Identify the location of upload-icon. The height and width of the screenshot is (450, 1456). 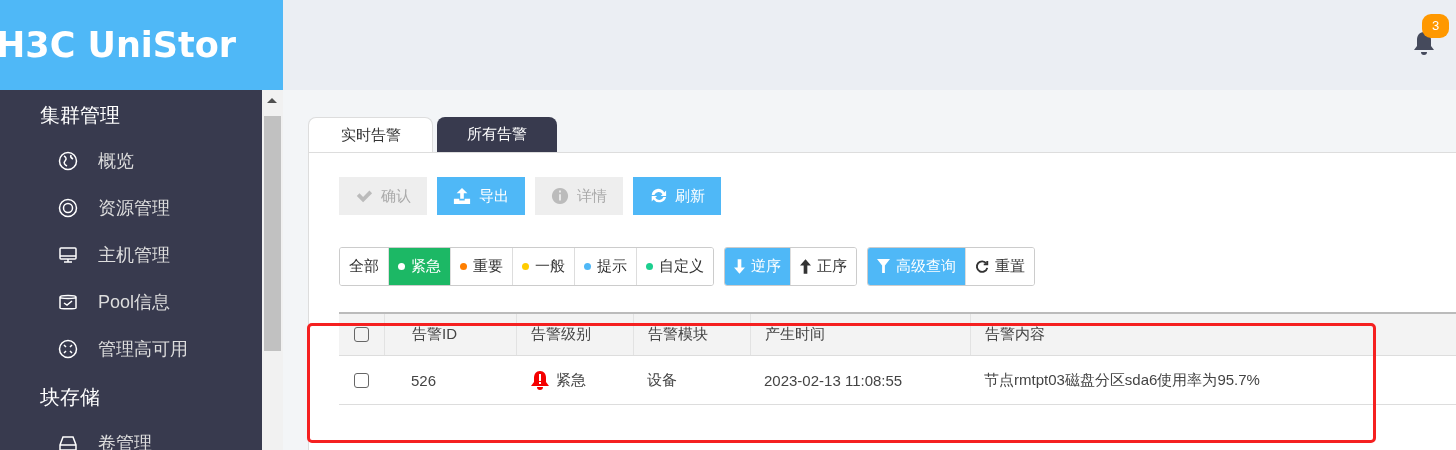
(462, 196).